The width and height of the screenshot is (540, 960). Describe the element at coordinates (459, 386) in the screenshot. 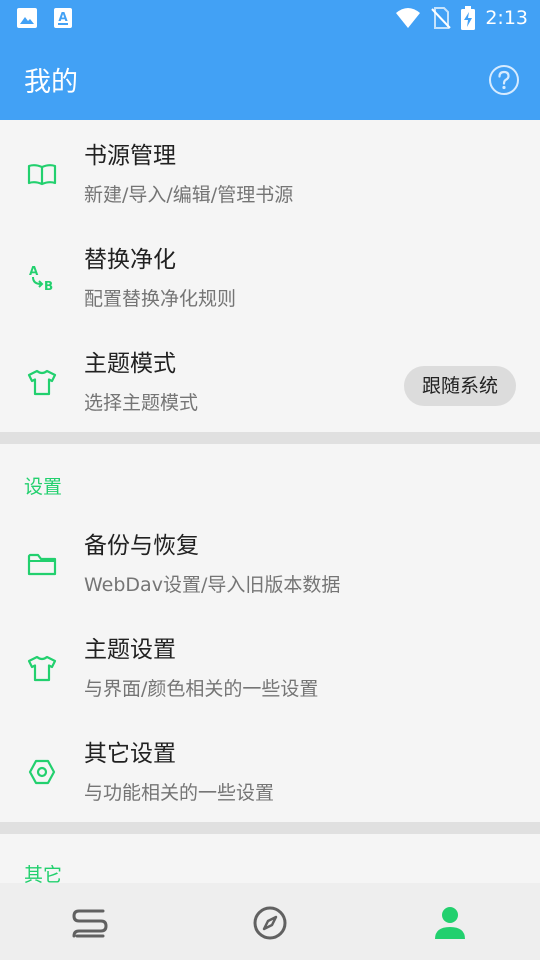

I see `theme-mode-value-chip: 跟随系统` at that location.